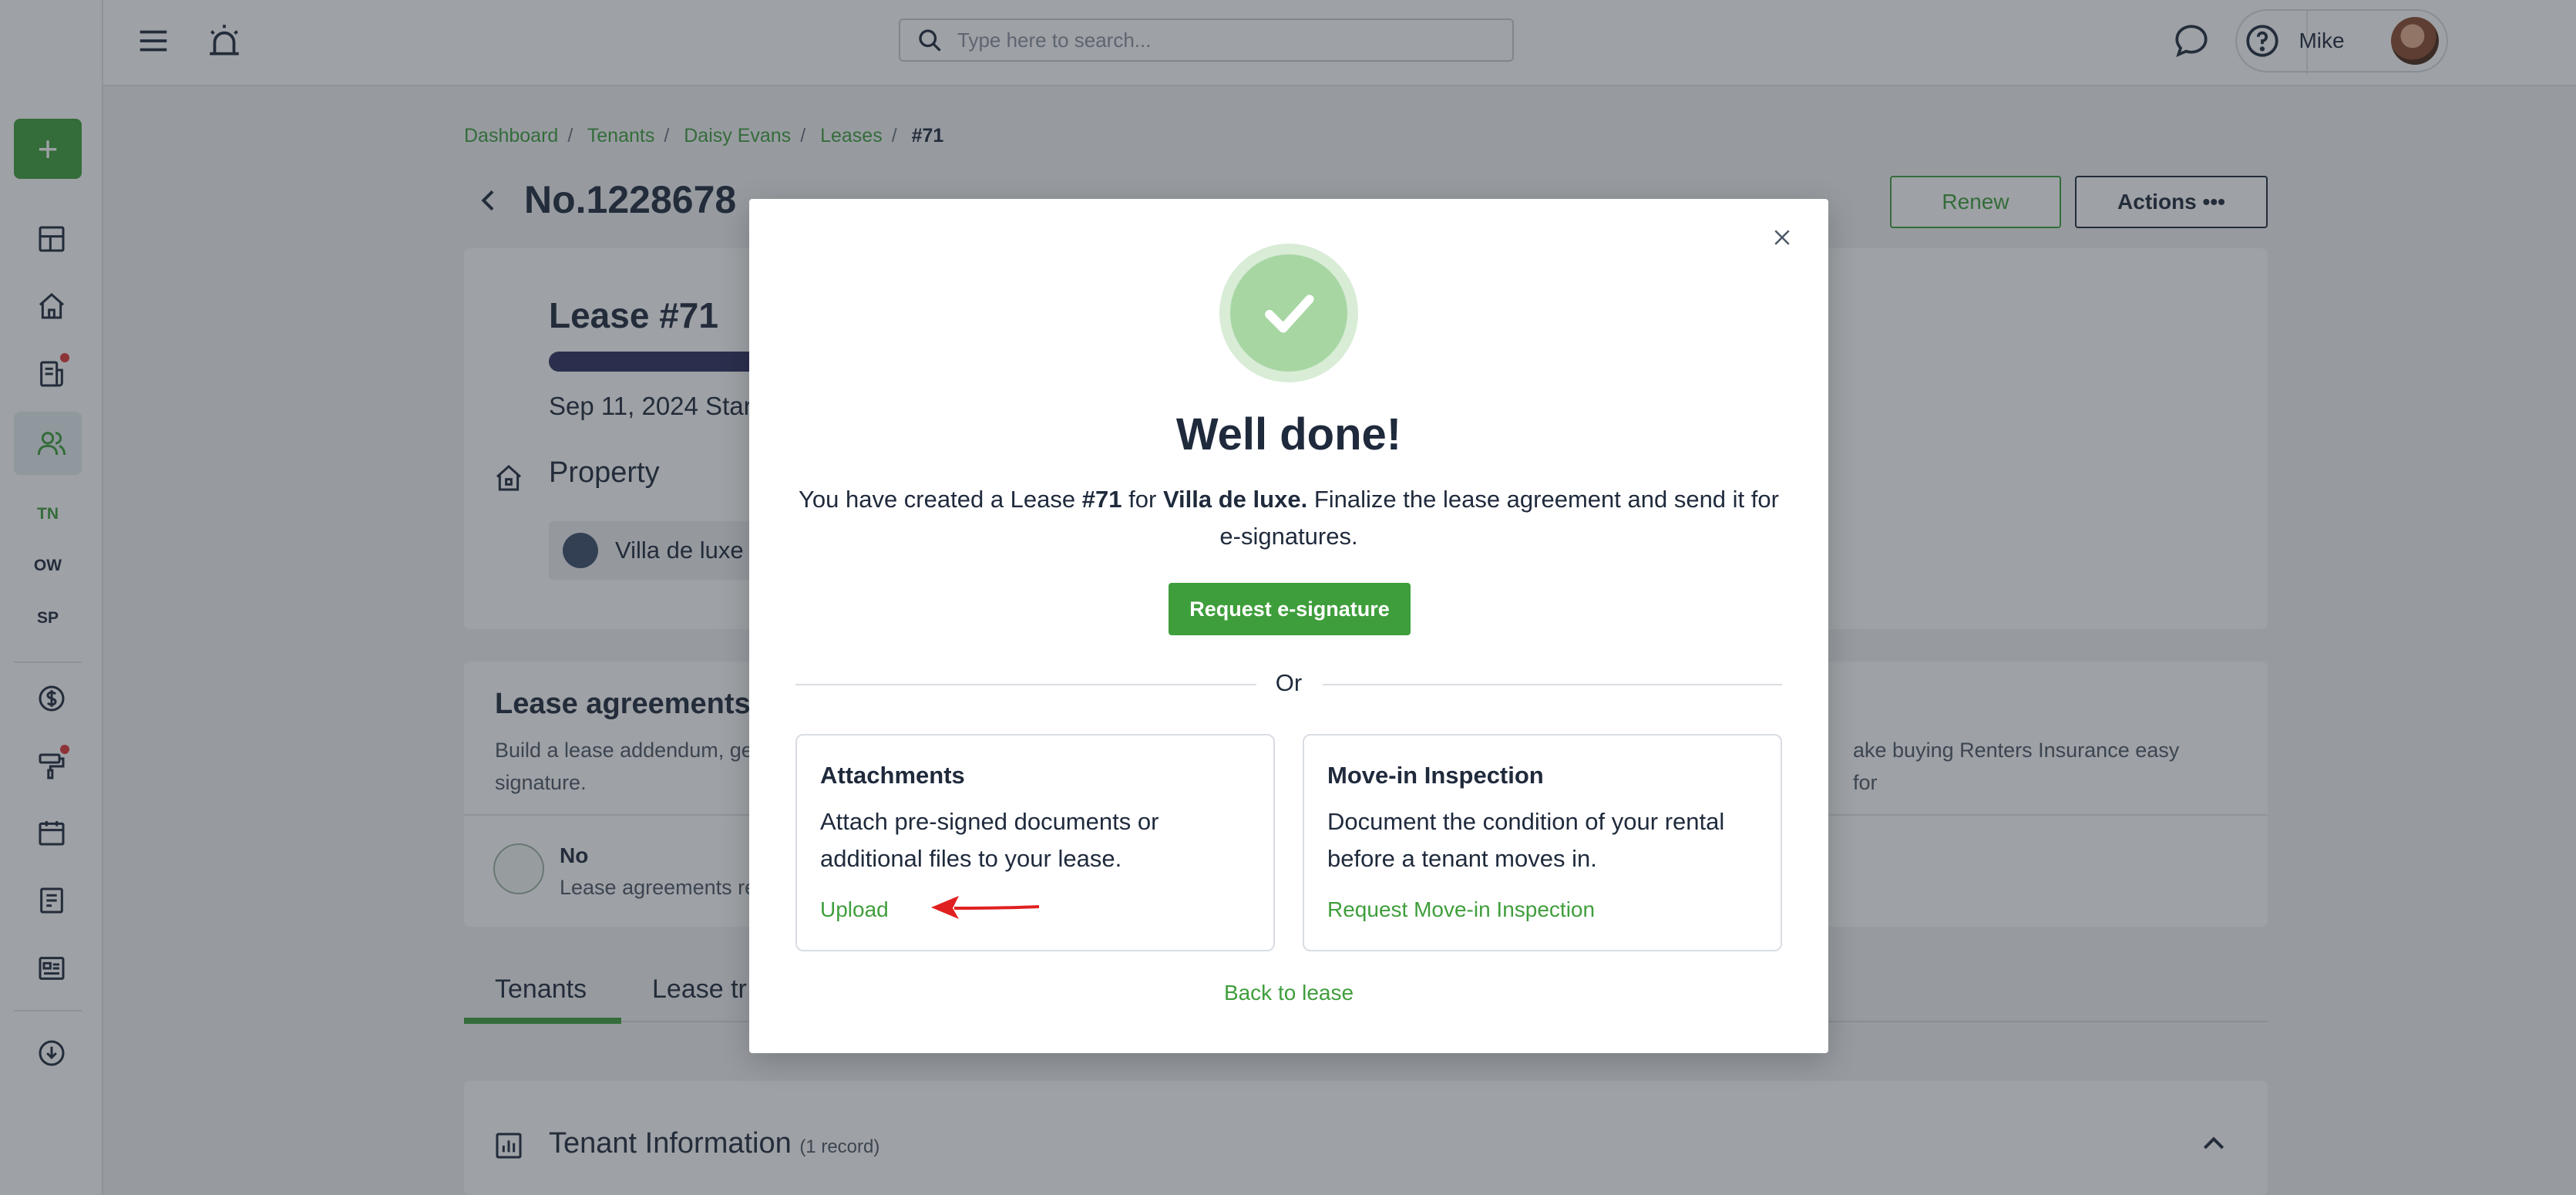  I want to click on msg-for: for, so click(1142, 499).